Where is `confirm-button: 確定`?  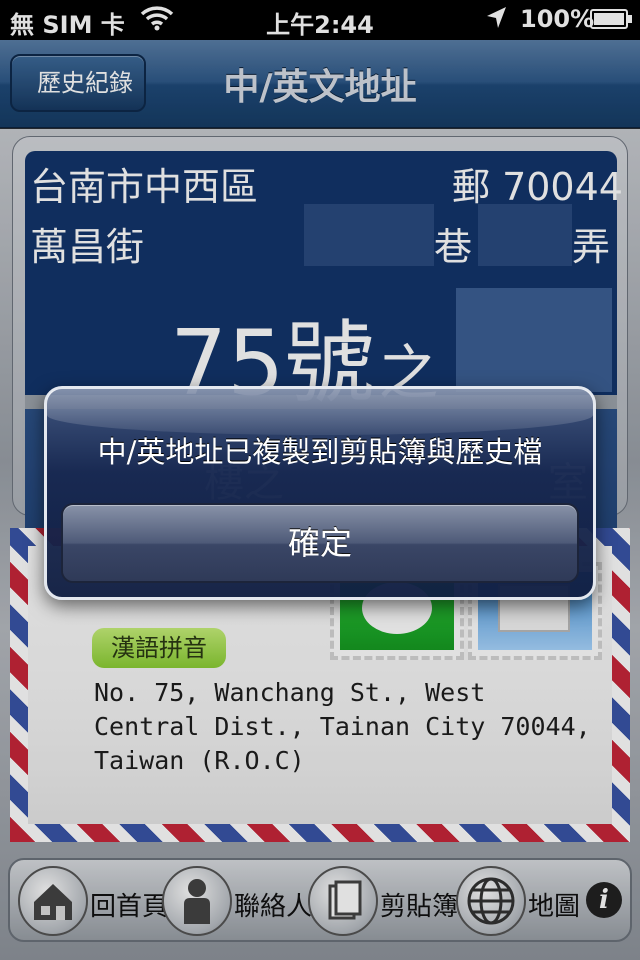
confirm-button: 確定 is located at coordinates (320, 543).